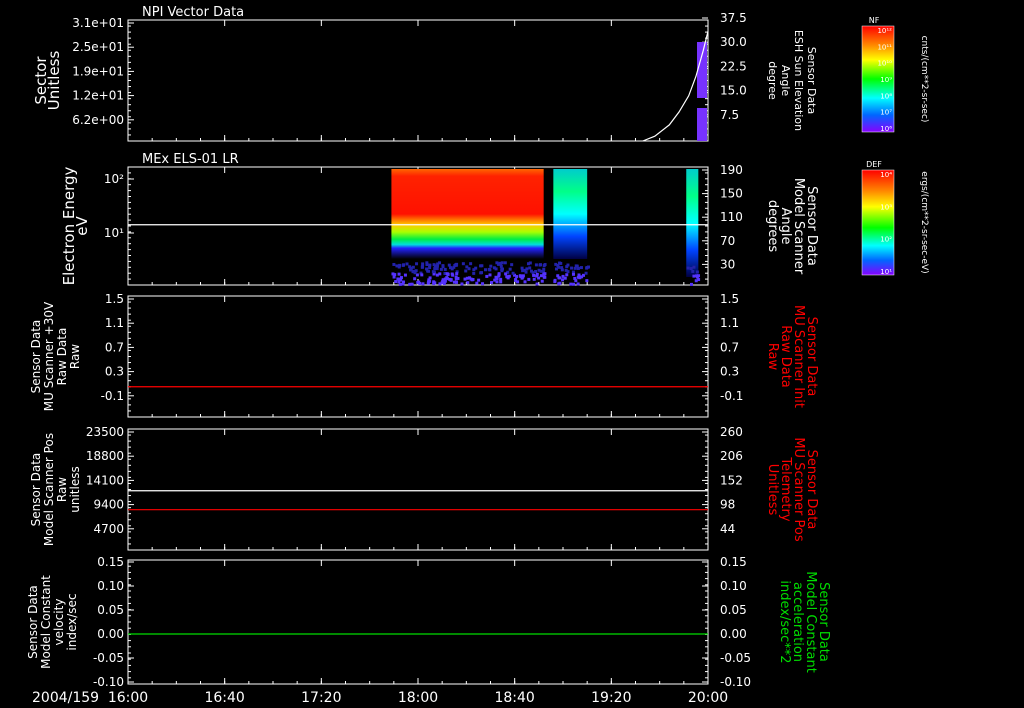  Describe the element at coordinates (729, 347) in the screenshot. I see `right-tick-label: 0.7` at that location.